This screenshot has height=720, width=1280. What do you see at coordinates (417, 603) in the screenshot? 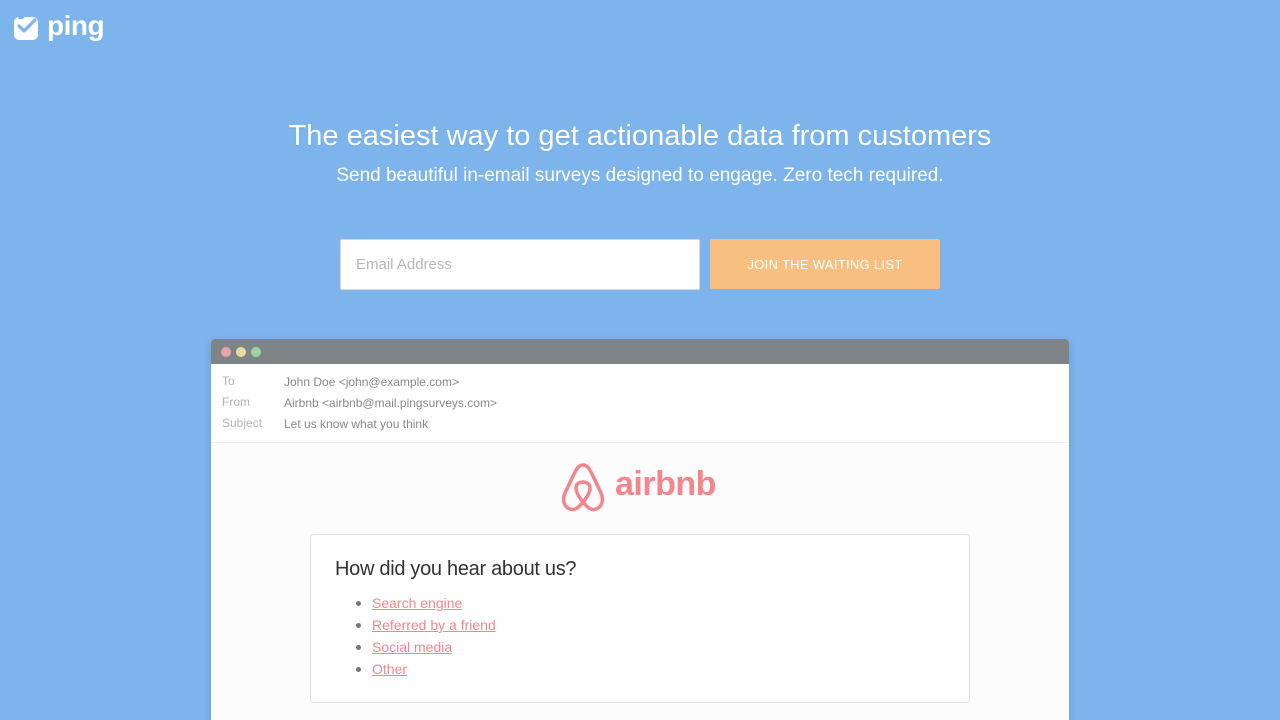
I see `option-search-engine: Search engine` at bounding box center [417, 603].